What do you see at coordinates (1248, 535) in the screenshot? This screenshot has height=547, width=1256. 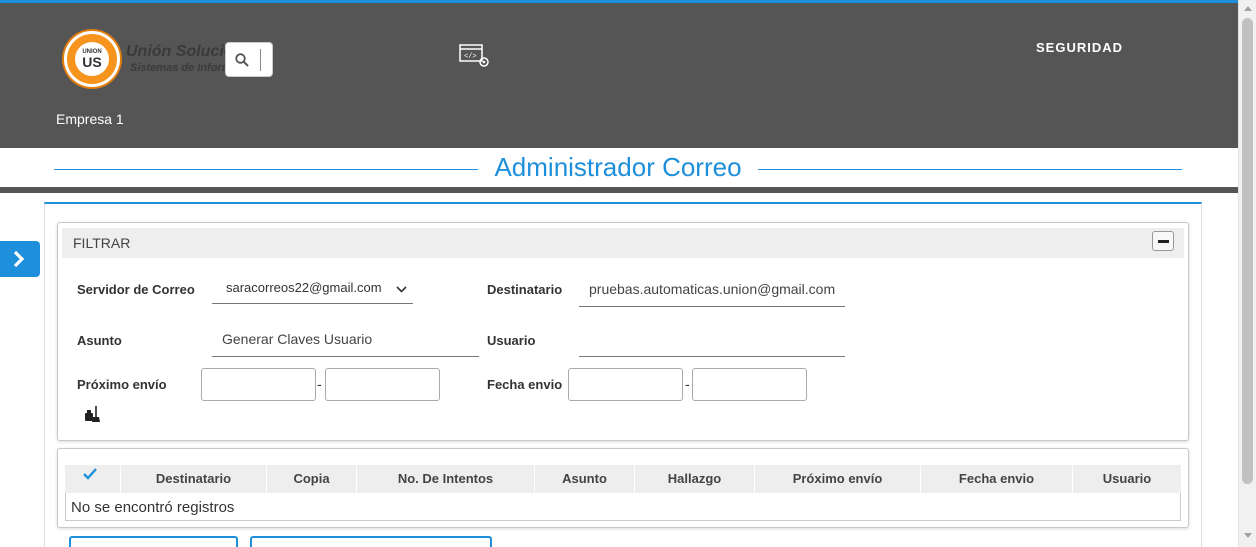 I see `scroll-down-arrow-icon` at bounding box center [1248, 535].